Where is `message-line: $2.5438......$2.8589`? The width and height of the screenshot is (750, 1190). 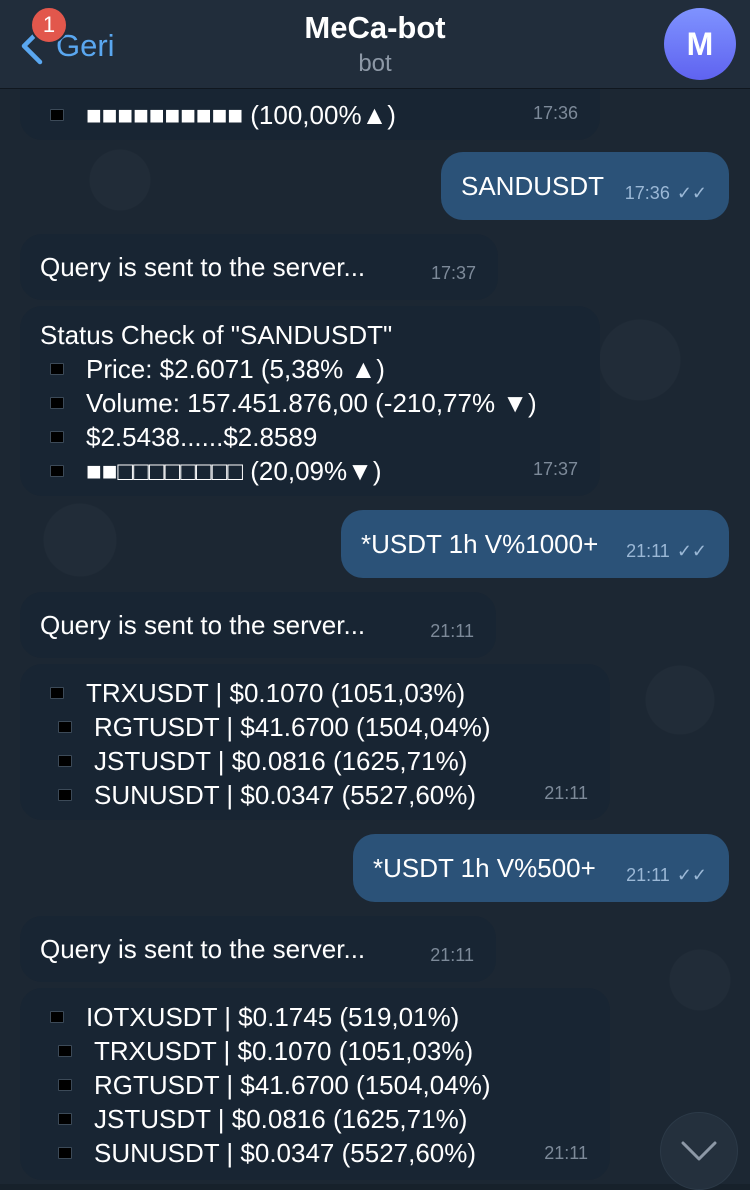
message-line: $2.5438......$2.8589 is located at coordinates (183, 437).